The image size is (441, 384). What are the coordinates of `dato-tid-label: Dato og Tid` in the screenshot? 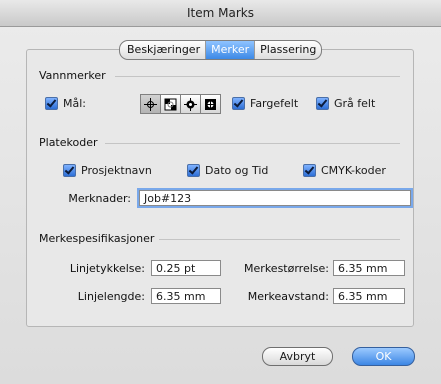 It's located at (237, 170).